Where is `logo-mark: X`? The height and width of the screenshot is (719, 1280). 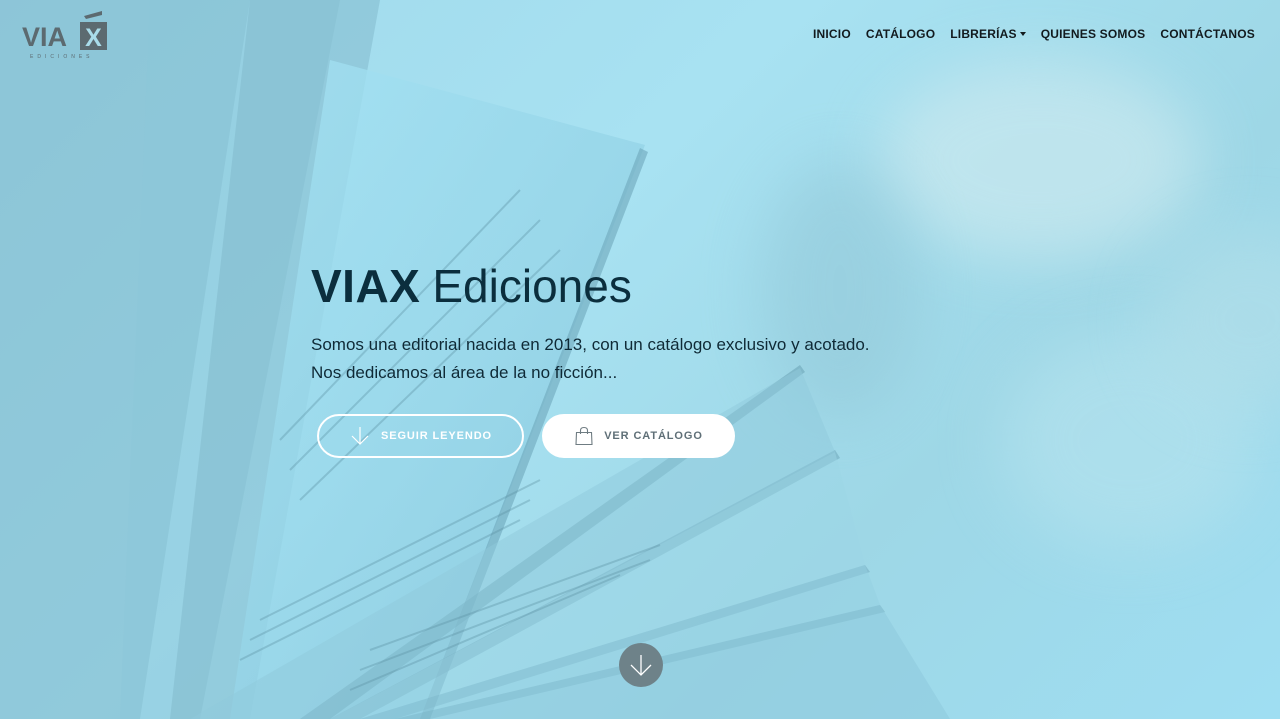
logo-mark: X is located at coordinates (93, 38).